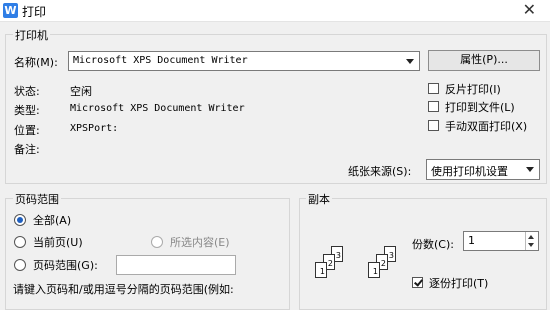 This screenshot has height=310, width=550. Describe the element at coordinates (176, 265) in the screenshot. I see `page-range-input` at that location.